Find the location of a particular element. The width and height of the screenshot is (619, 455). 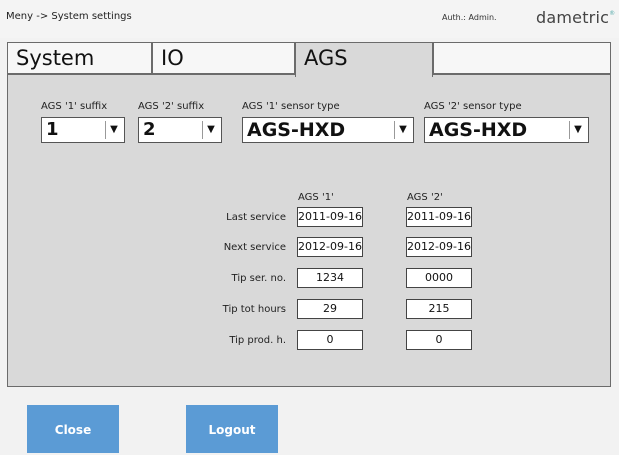

auth-status: Auth.: Admin. is located at coordinates (469, 17).